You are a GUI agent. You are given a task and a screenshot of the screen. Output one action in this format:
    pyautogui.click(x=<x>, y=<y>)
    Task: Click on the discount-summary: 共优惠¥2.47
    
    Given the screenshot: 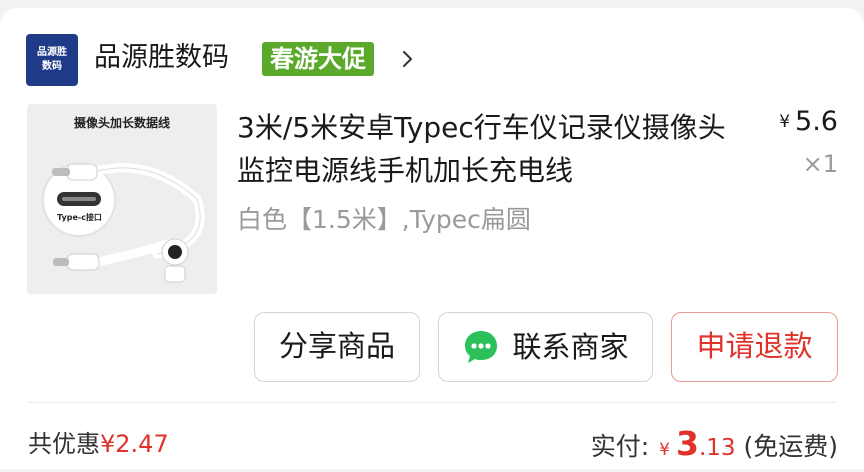 What is the action you would take?
    pyautogui.click(x=98, y=444)
    